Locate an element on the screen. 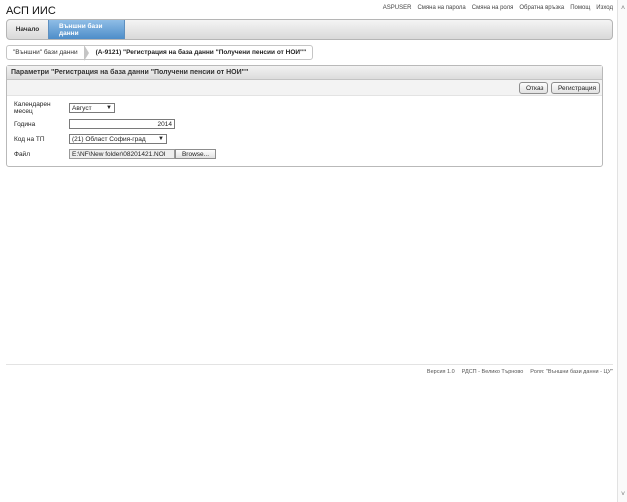  role-text: Роля: "Външни бази данни - ЦУ" is located at coordinates (571, 372).